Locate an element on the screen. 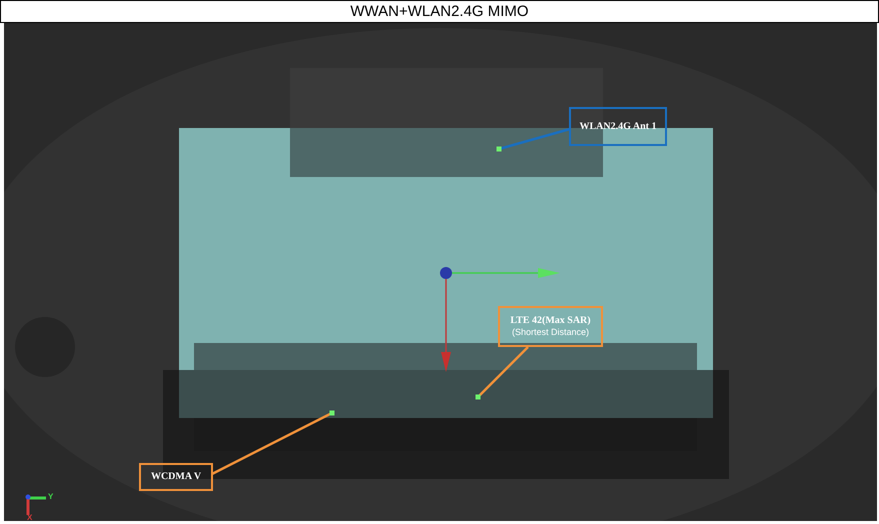  axis-triad-icon is located at coordinates (36, 504).